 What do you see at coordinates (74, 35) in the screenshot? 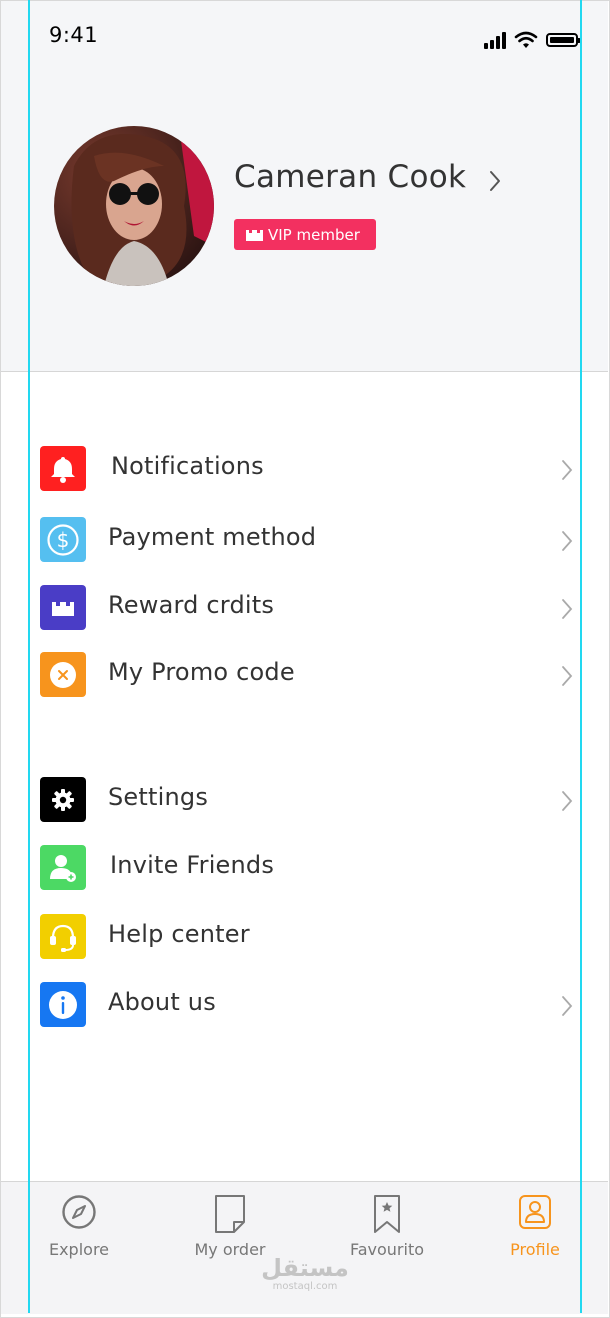
I see `status-time: 9:41` at bounding box center [74, 35].